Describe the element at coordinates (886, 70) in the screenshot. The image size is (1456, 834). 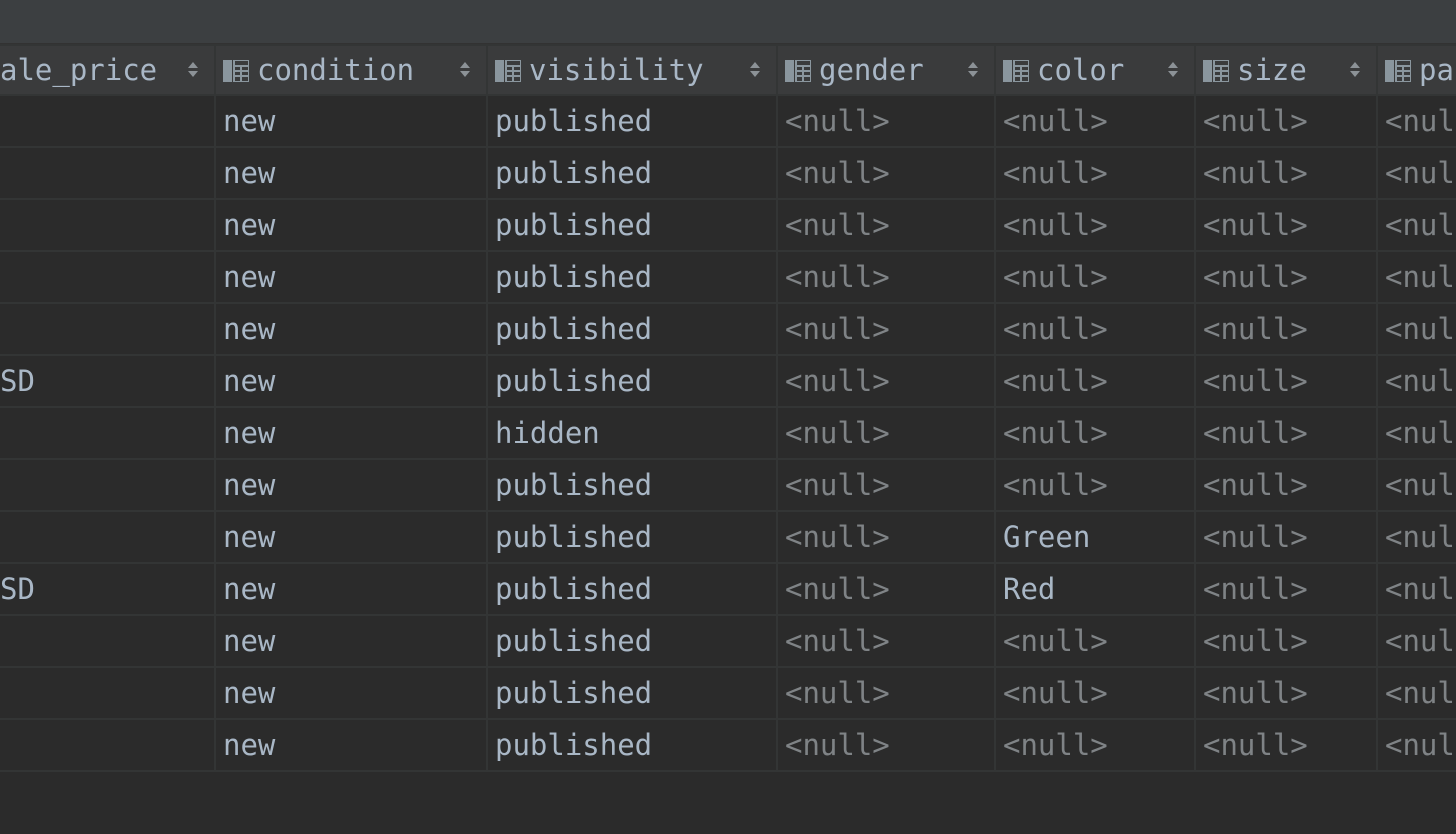
I see `column-header-gender: gender` at that location.